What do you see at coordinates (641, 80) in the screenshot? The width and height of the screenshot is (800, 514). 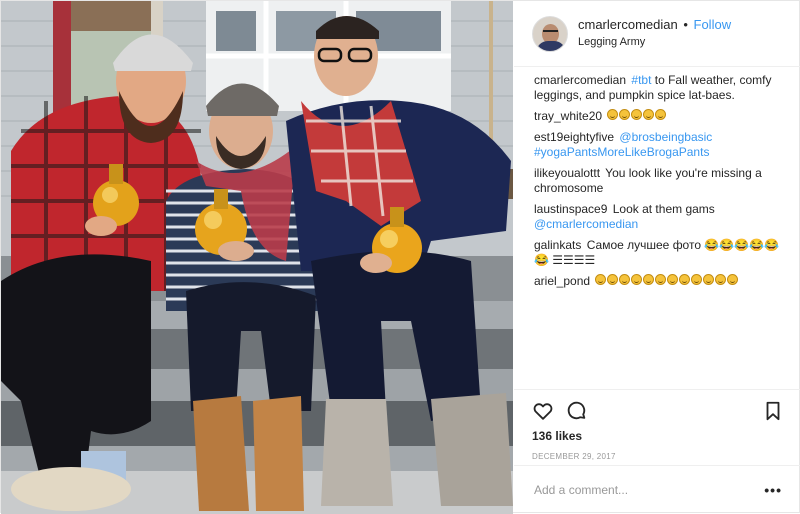 I see `caption-hashtag: #tbt` at bounding box center [641, 80].